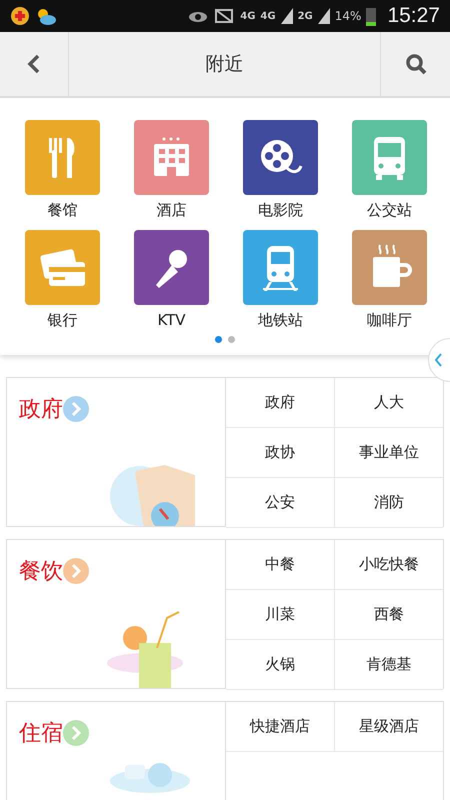 The image size is (450, 800). I want to click on page-title: 附近, so click(224, 64).